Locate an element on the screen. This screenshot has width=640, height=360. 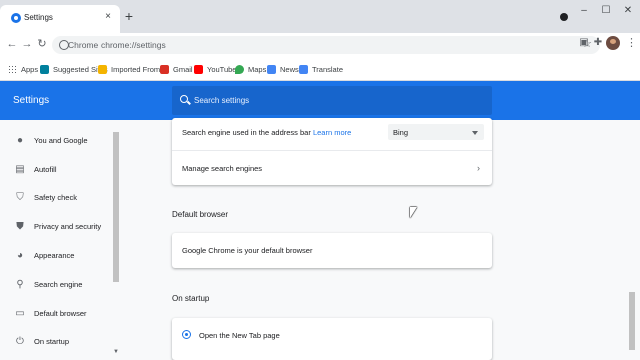
search-engine-selected: Bing is located at coordinates (401, 132).